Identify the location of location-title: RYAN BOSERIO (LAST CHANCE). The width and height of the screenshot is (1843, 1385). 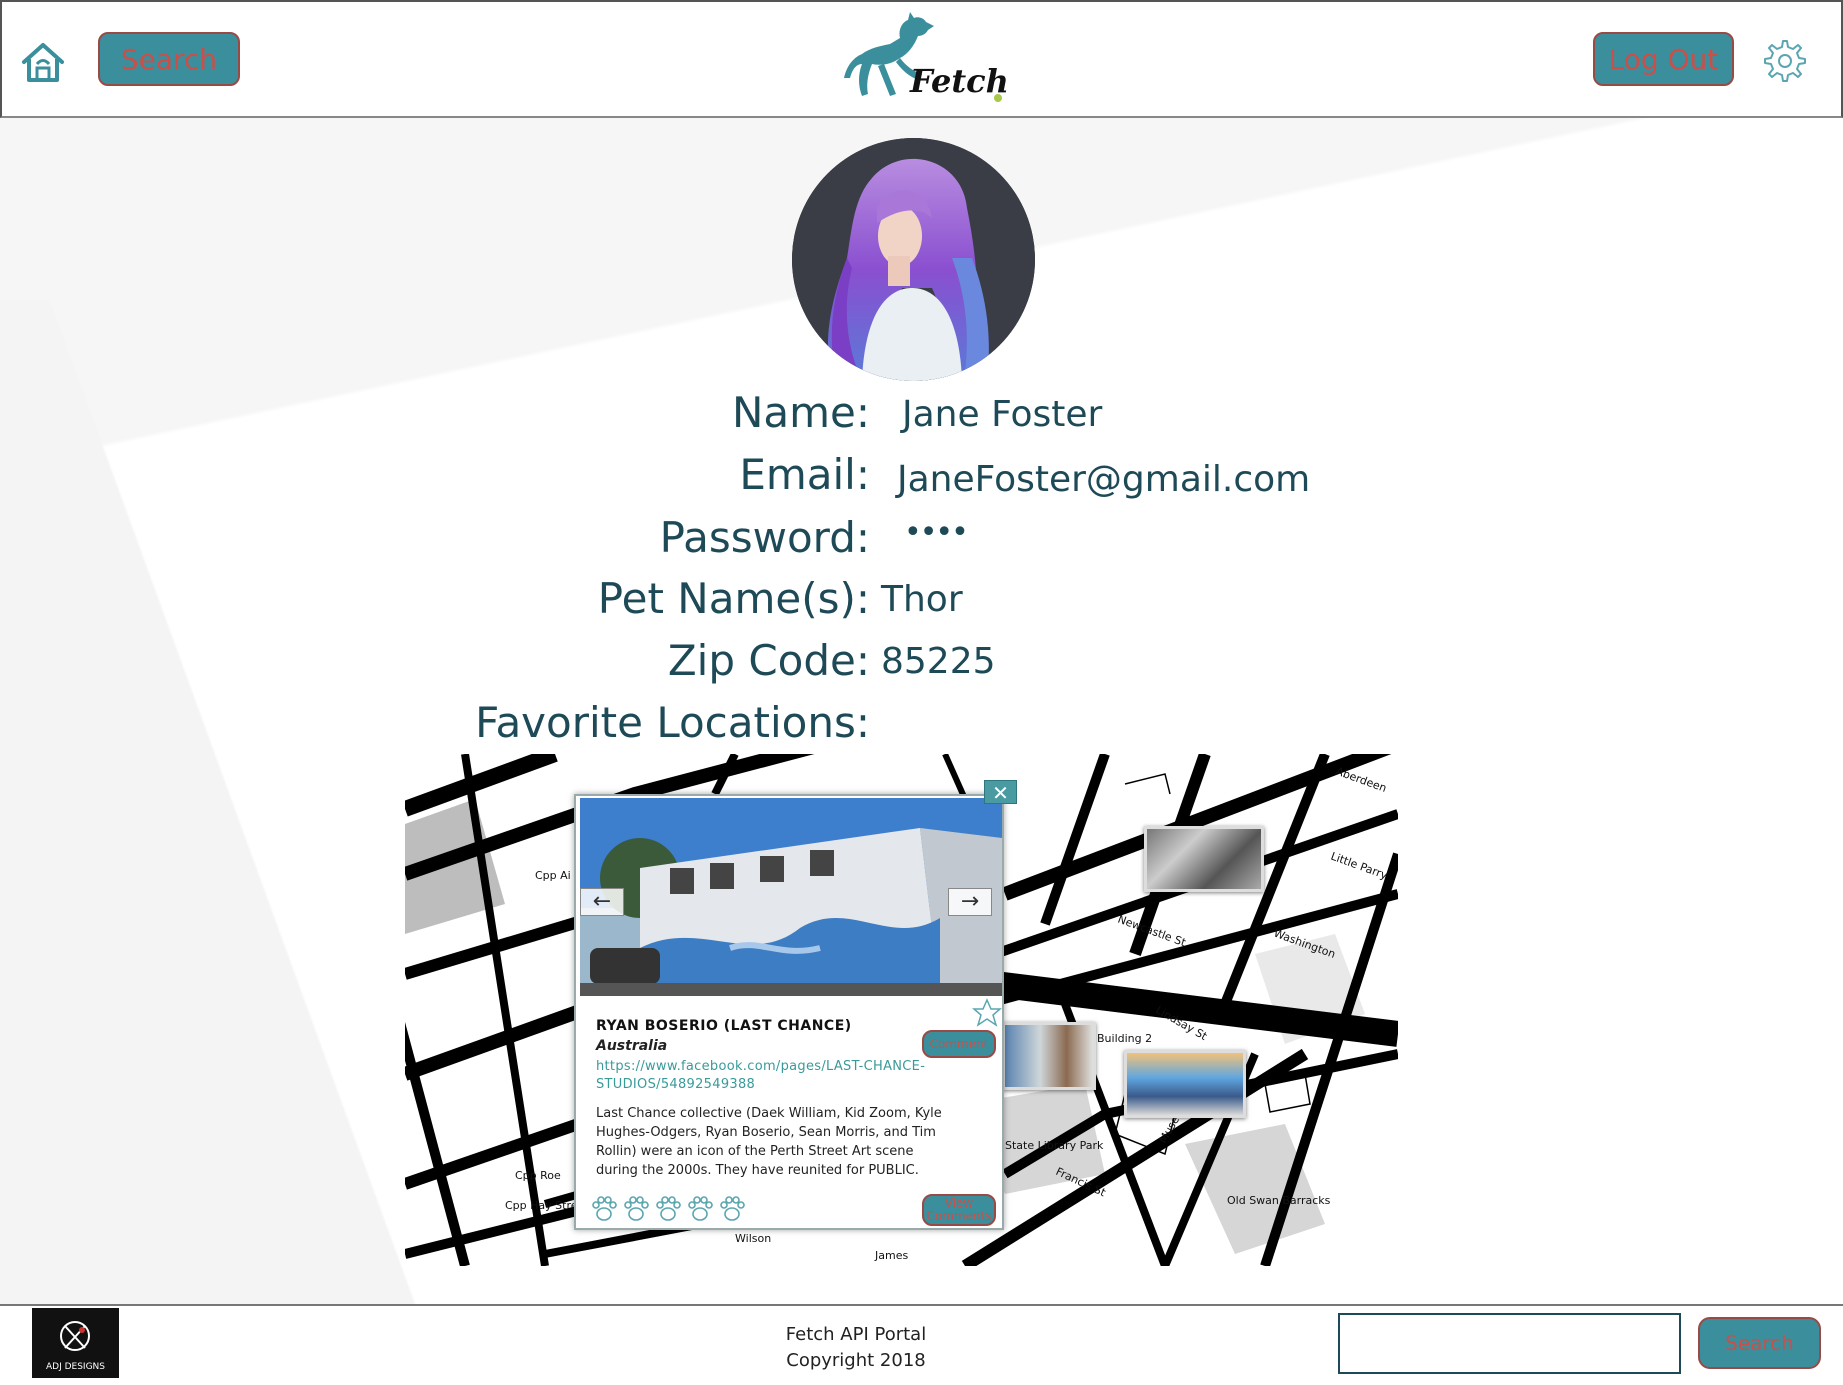
(724, 1026).